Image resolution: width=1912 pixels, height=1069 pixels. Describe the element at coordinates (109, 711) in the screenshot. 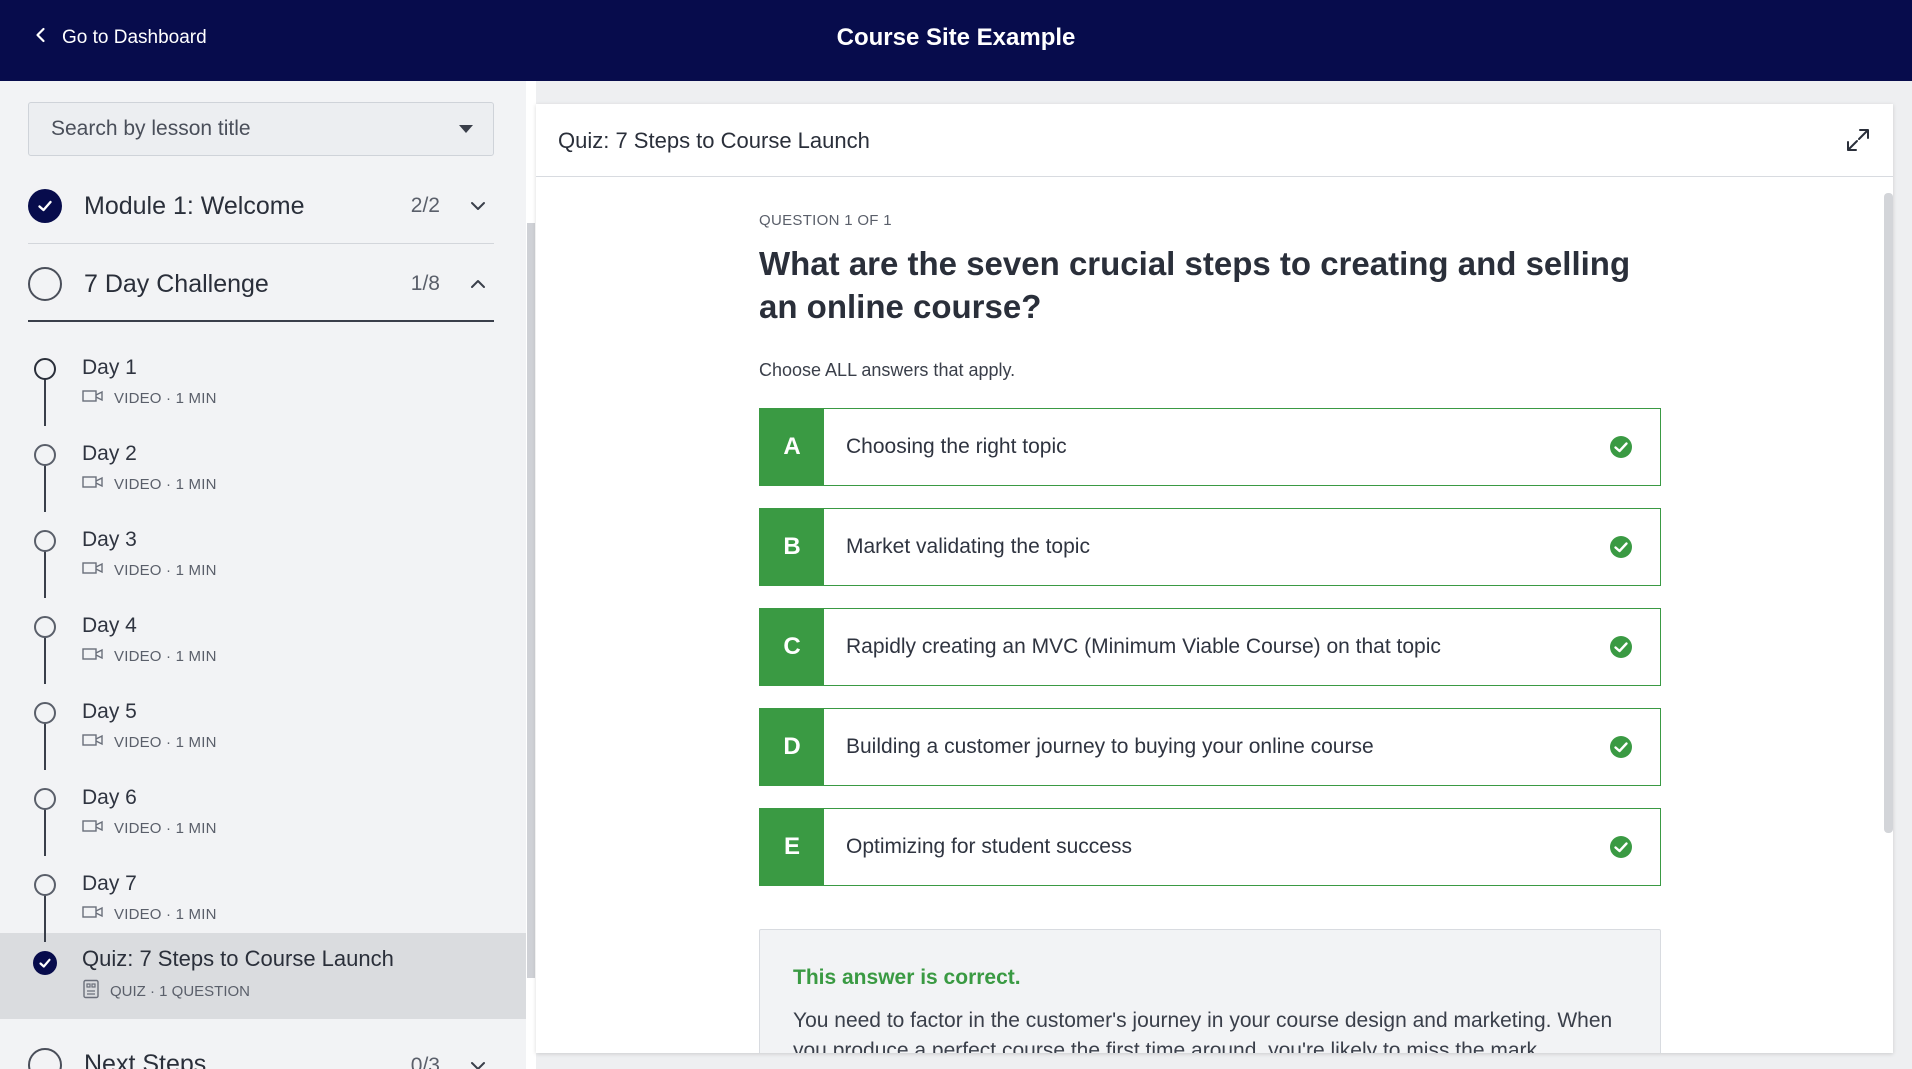

I see `lesson-title: Day 5` at that location.